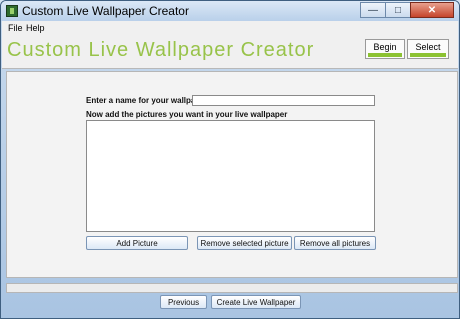 The width and height of the screenshot is (460, 319). What do you see at coordinates (230, 28) in the screenshot?
I see `menu-bar: File Help` at bounding box center [230, 28].